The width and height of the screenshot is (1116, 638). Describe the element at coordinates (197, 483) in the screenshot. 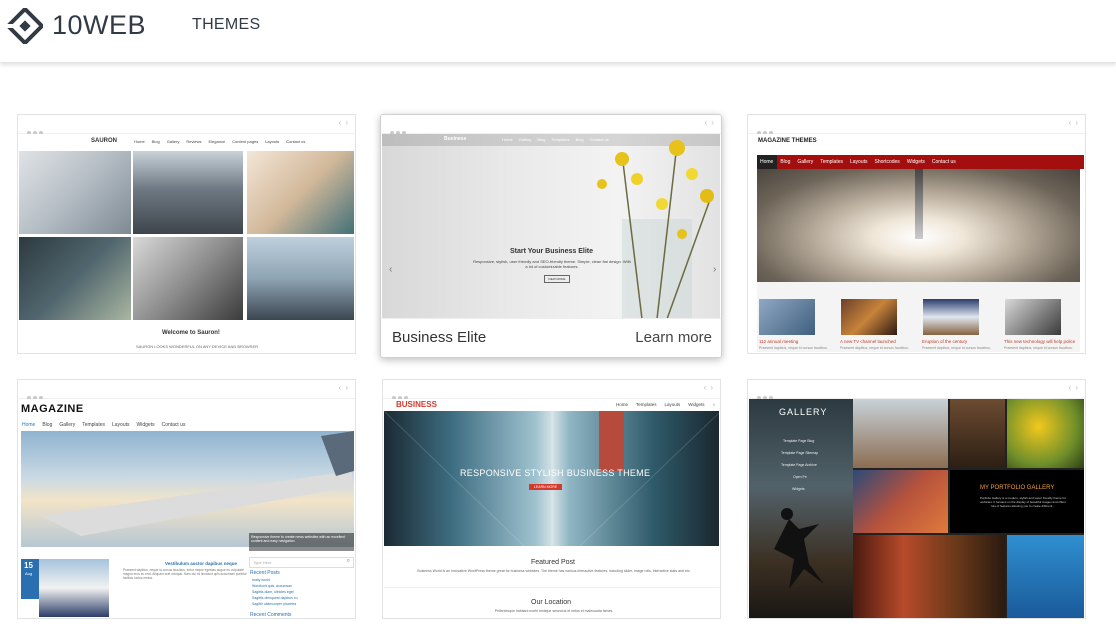

I see `airplane-wing-icon` at that location.